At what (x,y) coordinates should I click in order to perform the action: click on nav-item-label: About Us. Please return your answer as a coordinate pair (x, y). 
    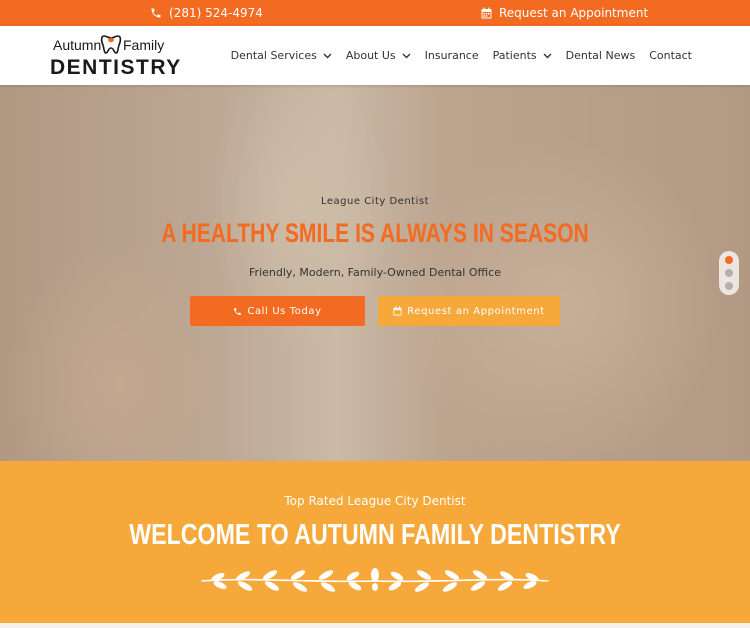
    Looking at the image, I should click on (370, 55).